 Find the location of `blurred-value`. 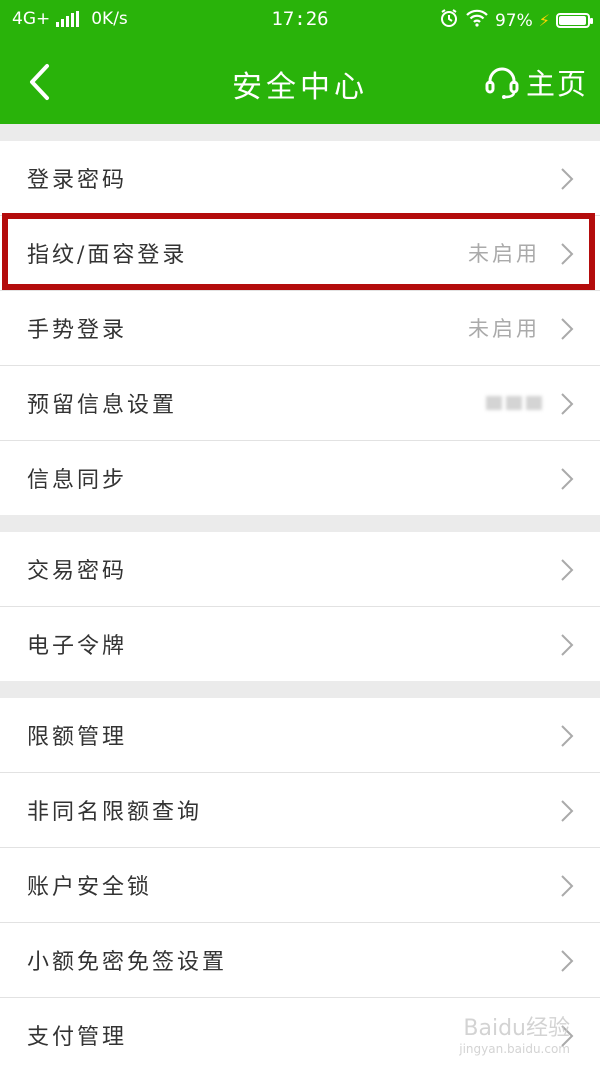

blurred-value is located at coordinates (514, 403).